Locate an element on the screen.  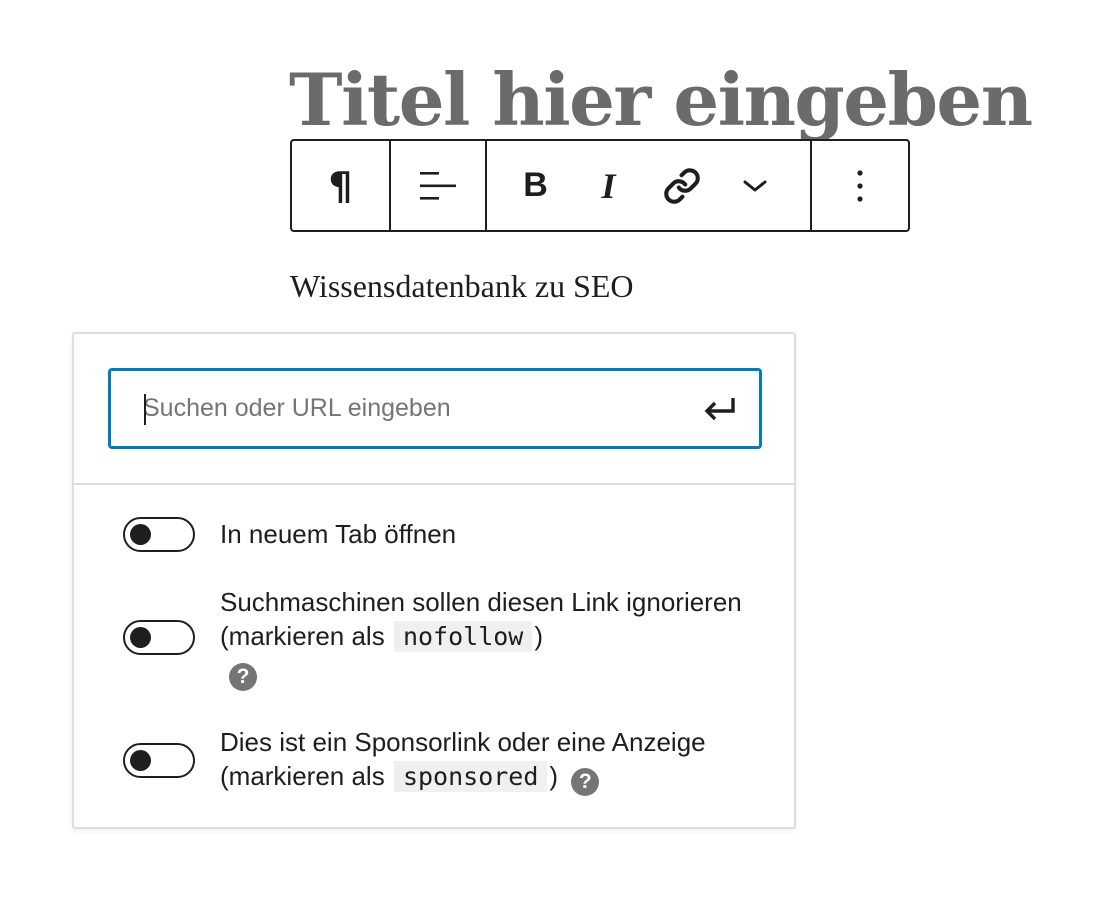
paragraph-icon: ¶ is located at coordinates (340, 185).